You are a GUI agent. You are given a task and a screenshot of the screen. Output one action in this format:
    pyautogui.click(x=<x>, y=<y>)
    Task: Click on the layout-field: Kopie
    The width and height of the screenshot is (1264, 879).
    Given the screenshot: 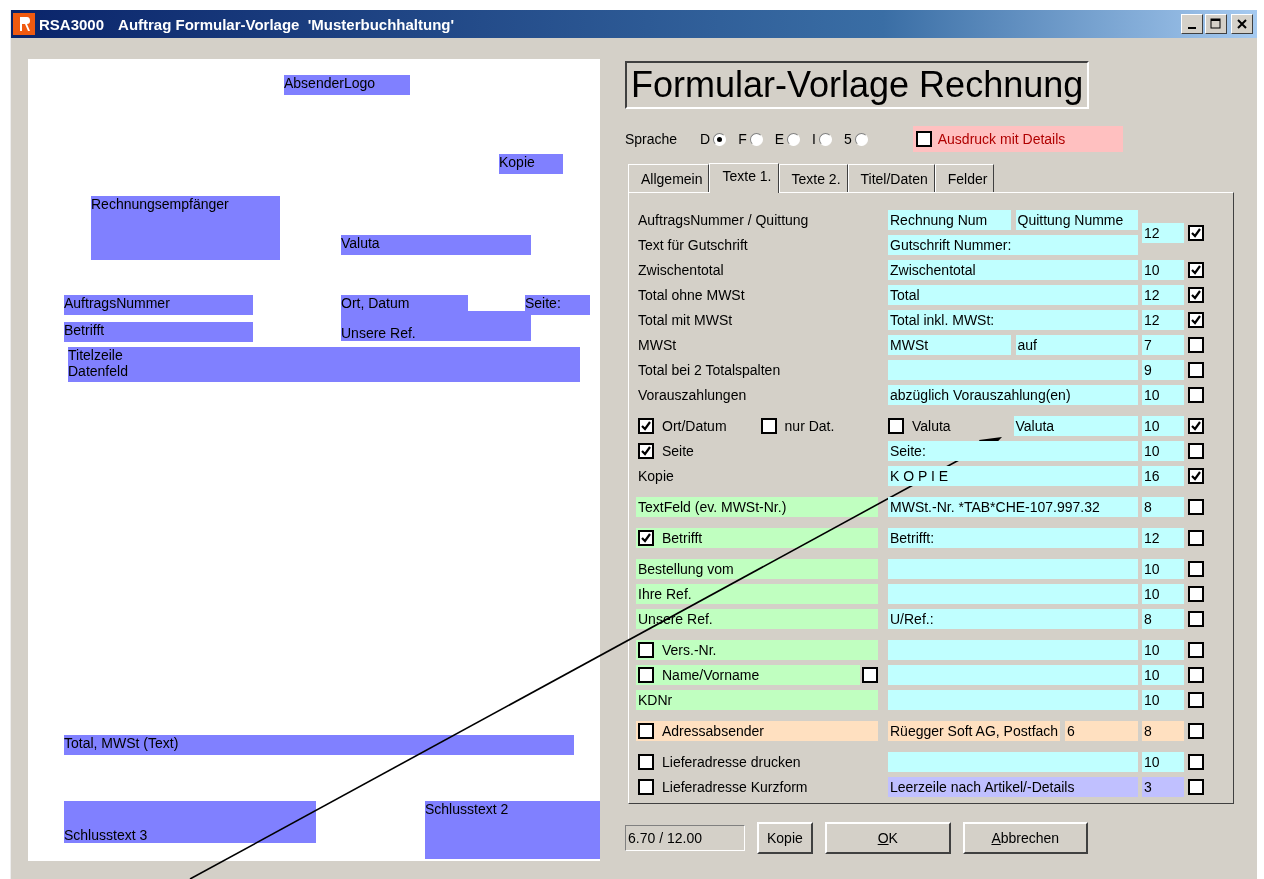 What is the action you would take?
    pyautogui.click(x=531, y=164)
    